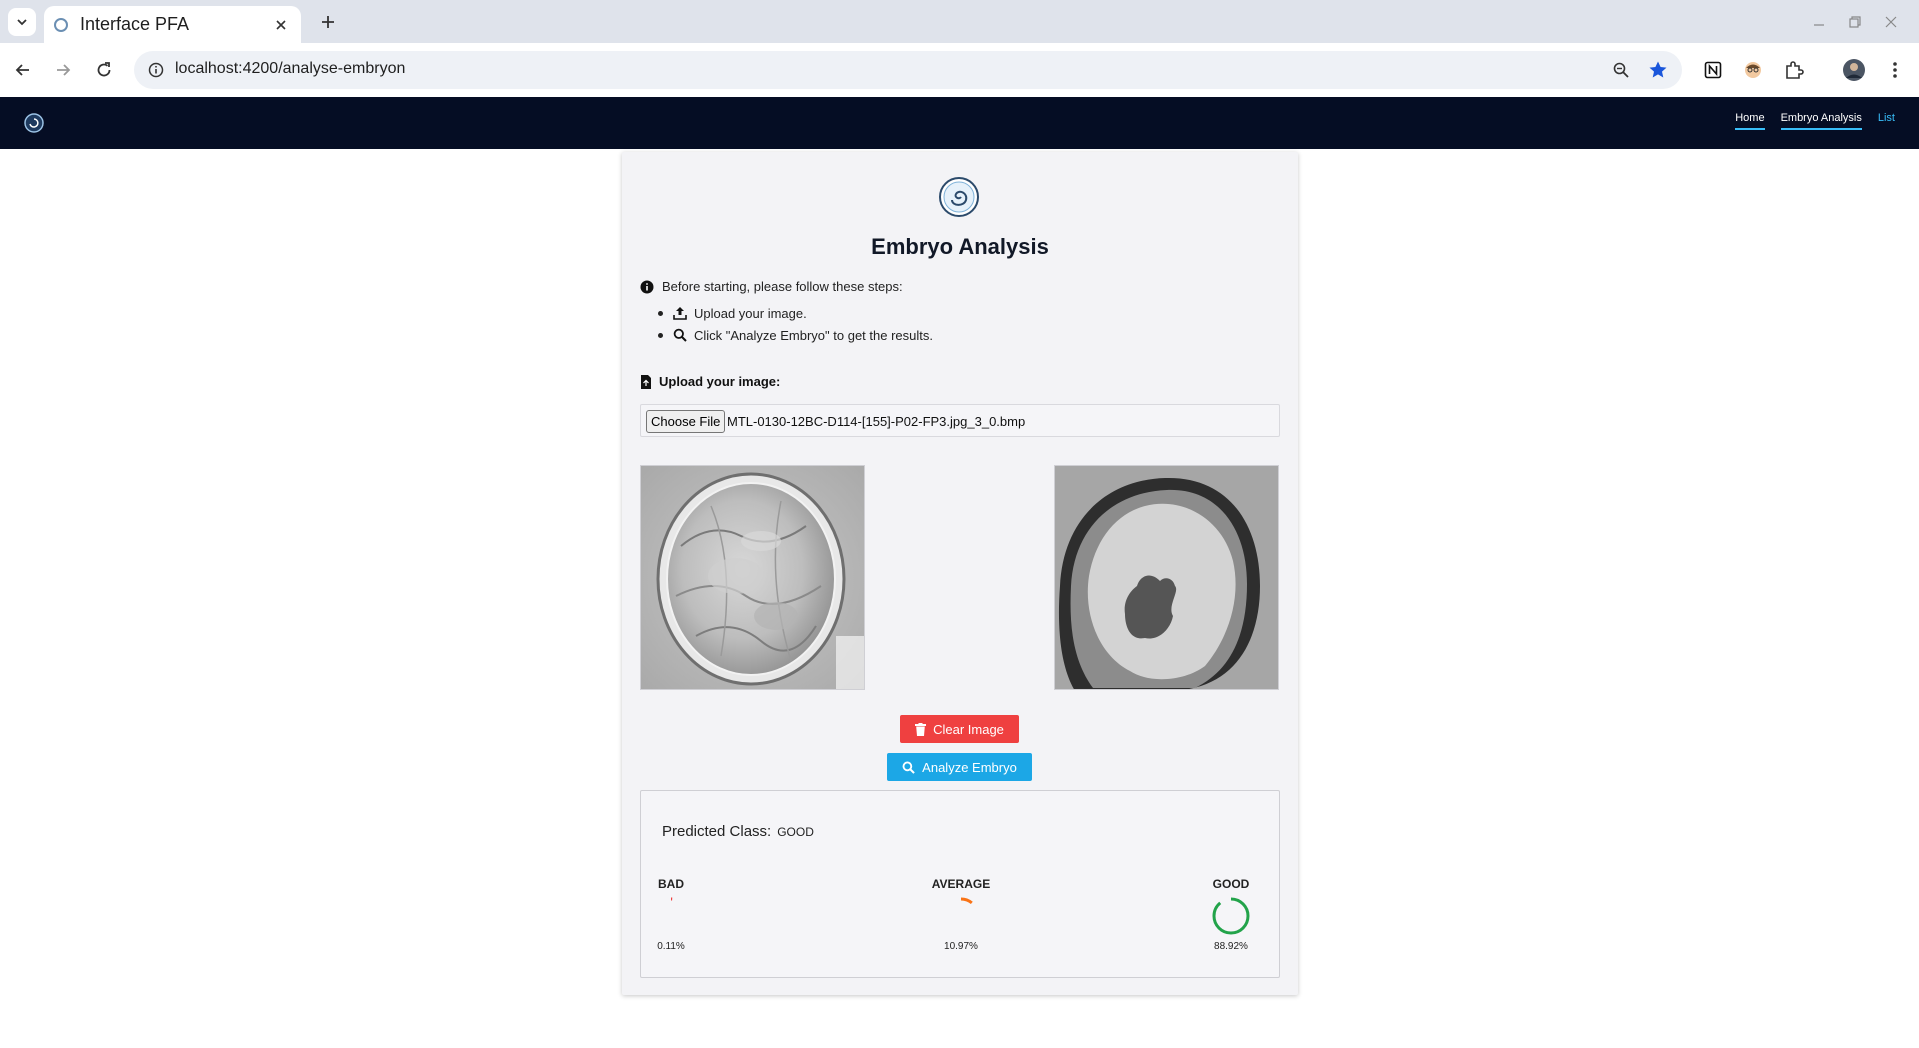 This screenshot has height=1048, width=1919. I want to click on trash-icon, so click(921, 729).